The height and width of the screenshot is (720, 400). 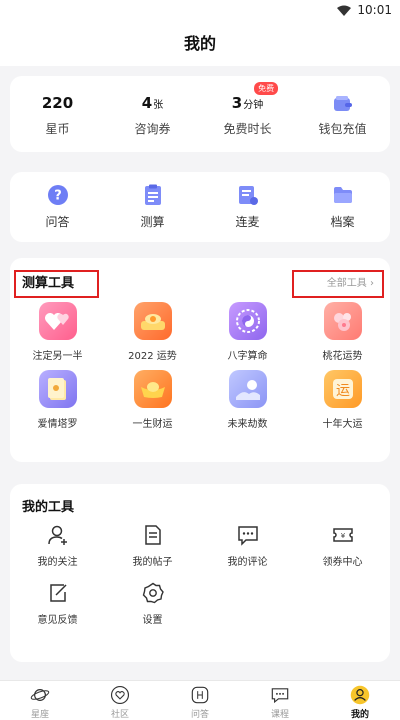 What do you see at coordinates (359, 715) in the screenshot?
I see `nav-profile-label: 我的` at bounding box center [359, 715].